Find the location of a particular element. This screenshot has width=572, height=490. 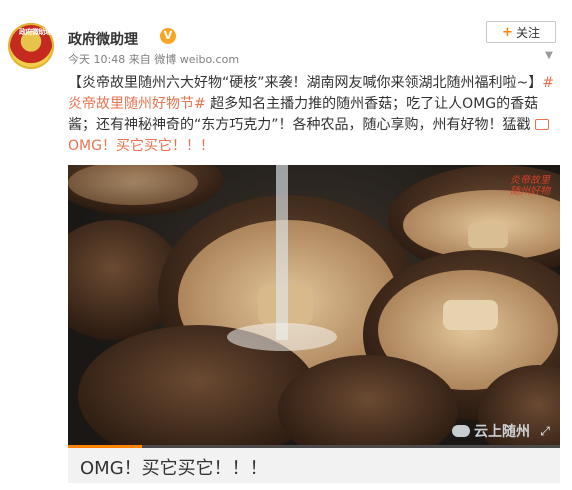

follow-label: 关注 is located at coordinates (527, 32).